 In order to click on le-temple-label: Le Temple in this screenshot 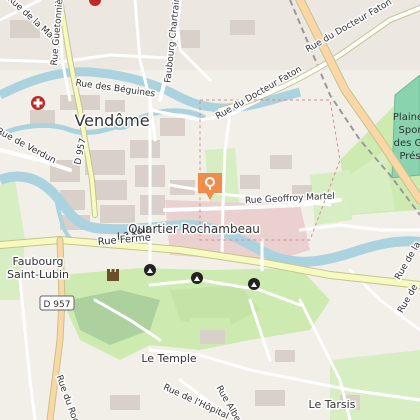, I will do `click(169, 358)`.